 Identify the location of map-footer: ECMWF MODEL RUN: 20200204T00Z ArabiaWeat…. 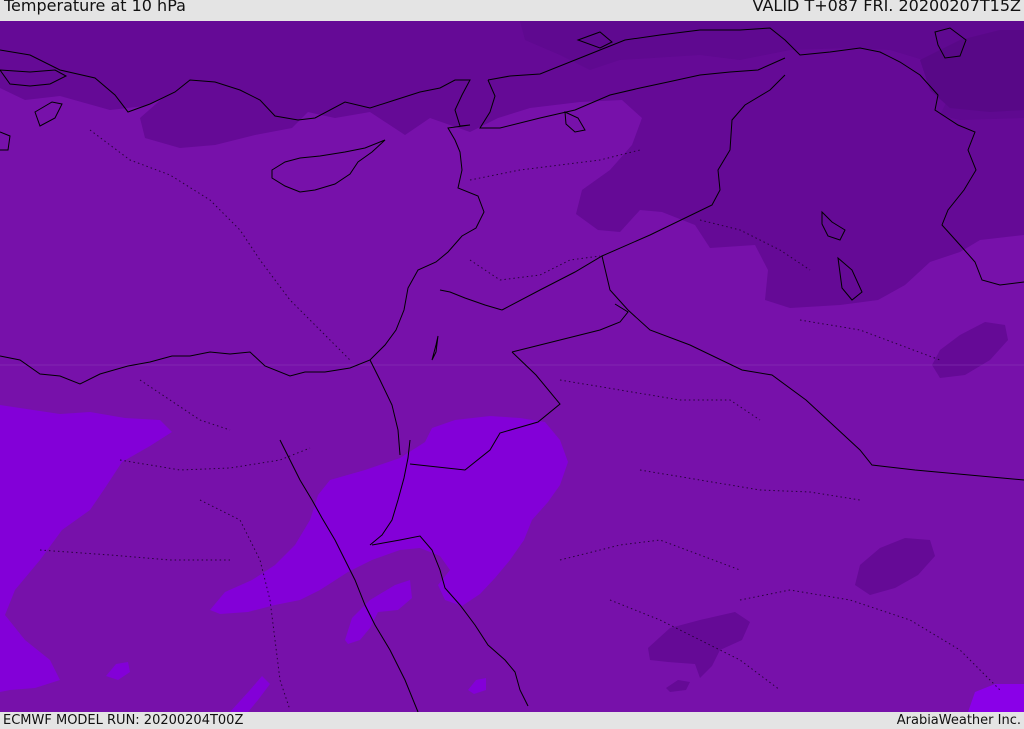
(512, 720).